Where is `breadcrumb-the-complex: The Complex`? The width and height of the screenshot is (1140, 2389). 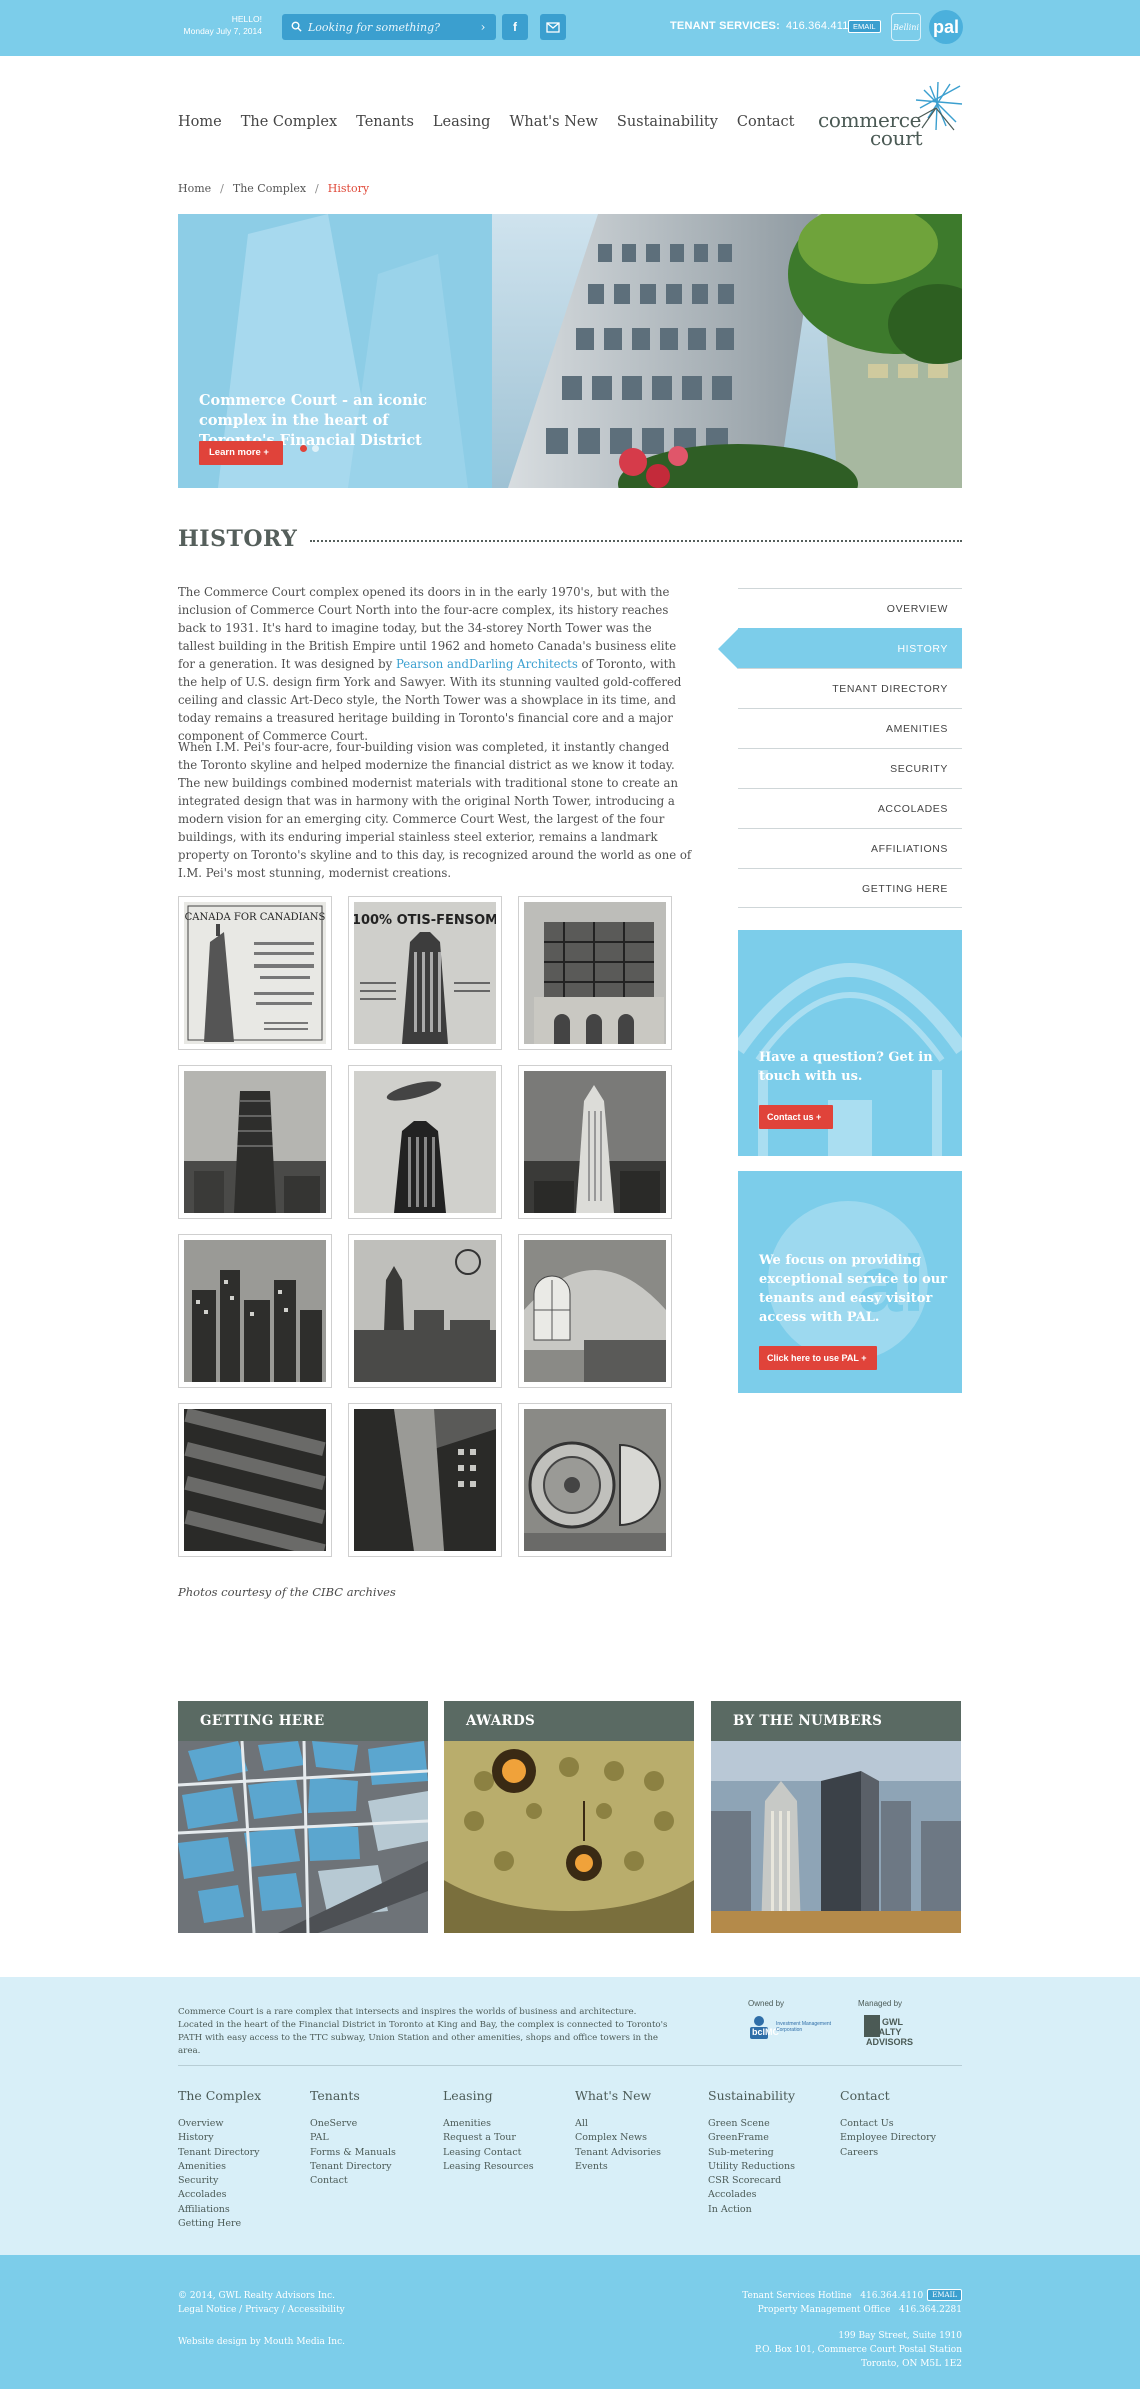
breadcrumb-the-complex: The Complex is located at coordinates (269, 188).